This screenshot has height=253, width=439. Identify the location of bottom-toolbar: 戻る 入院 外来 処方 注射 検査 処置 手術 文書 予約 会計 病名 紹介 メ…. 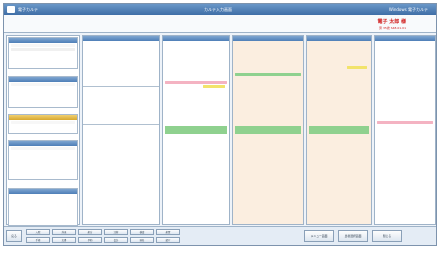
(220, 235).